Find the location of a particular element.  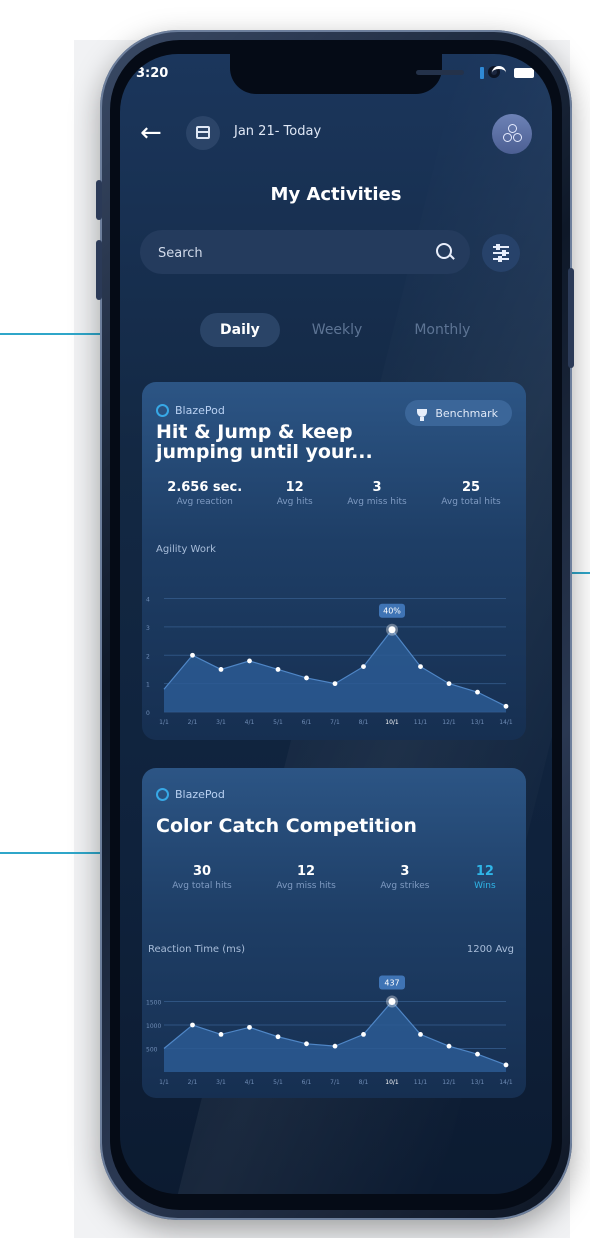

stat-value: 30 is located at coordinates (202, 871).